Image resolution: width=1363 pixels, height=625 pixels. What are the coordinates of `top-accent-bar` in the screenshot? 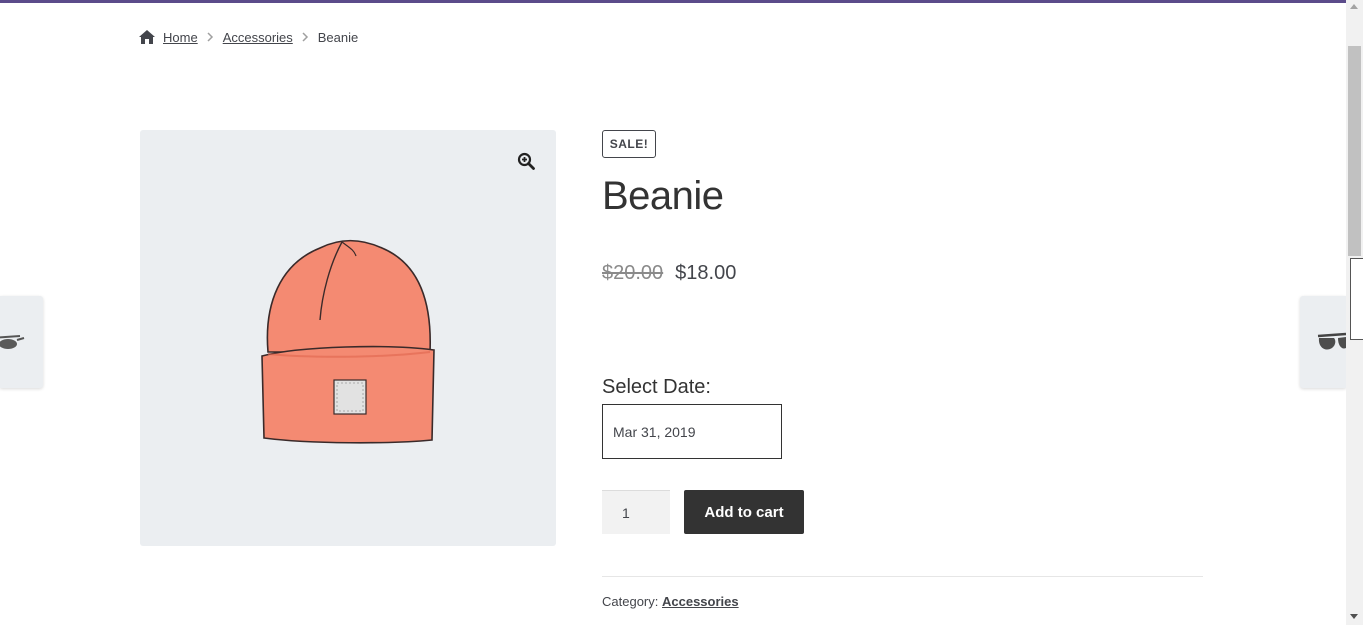 It's located at (673, 1).